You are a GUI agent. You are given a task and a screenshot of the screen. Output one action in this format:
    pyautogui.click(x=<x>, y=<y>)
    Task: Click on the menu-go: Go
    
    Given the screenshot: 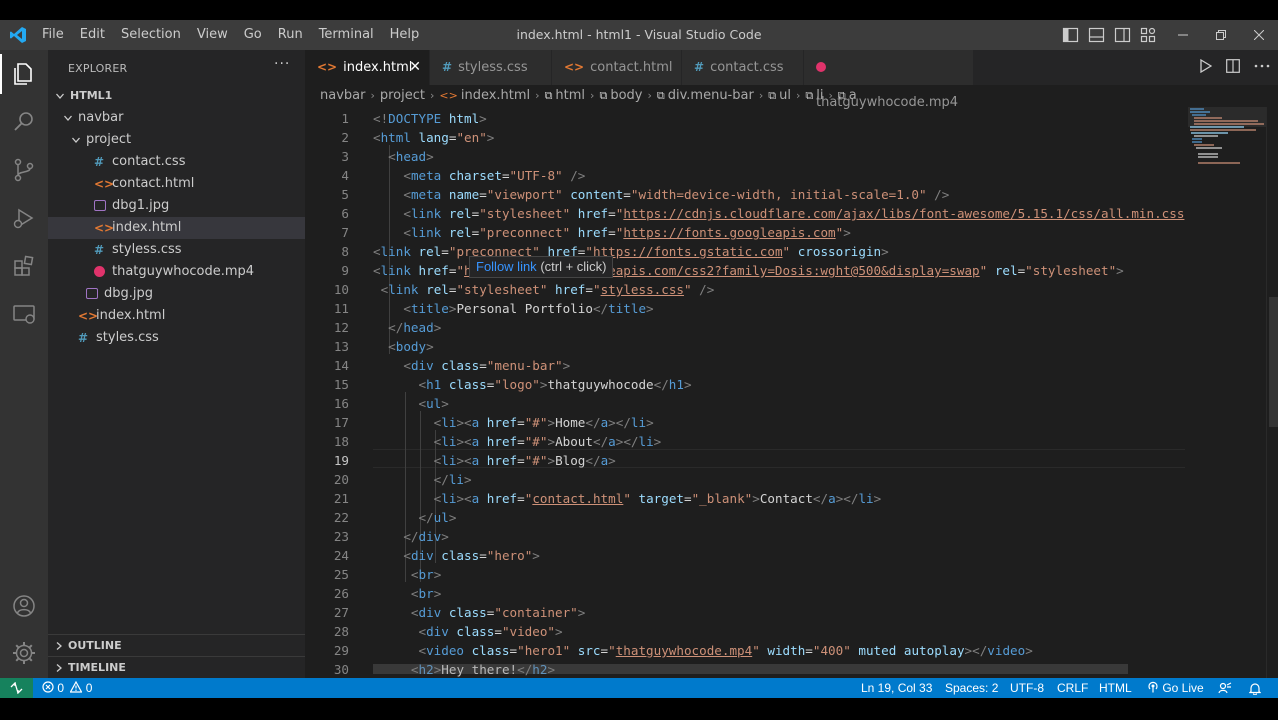 What is the action you would take?
    pyautogui.click(x=253, y=35)
    